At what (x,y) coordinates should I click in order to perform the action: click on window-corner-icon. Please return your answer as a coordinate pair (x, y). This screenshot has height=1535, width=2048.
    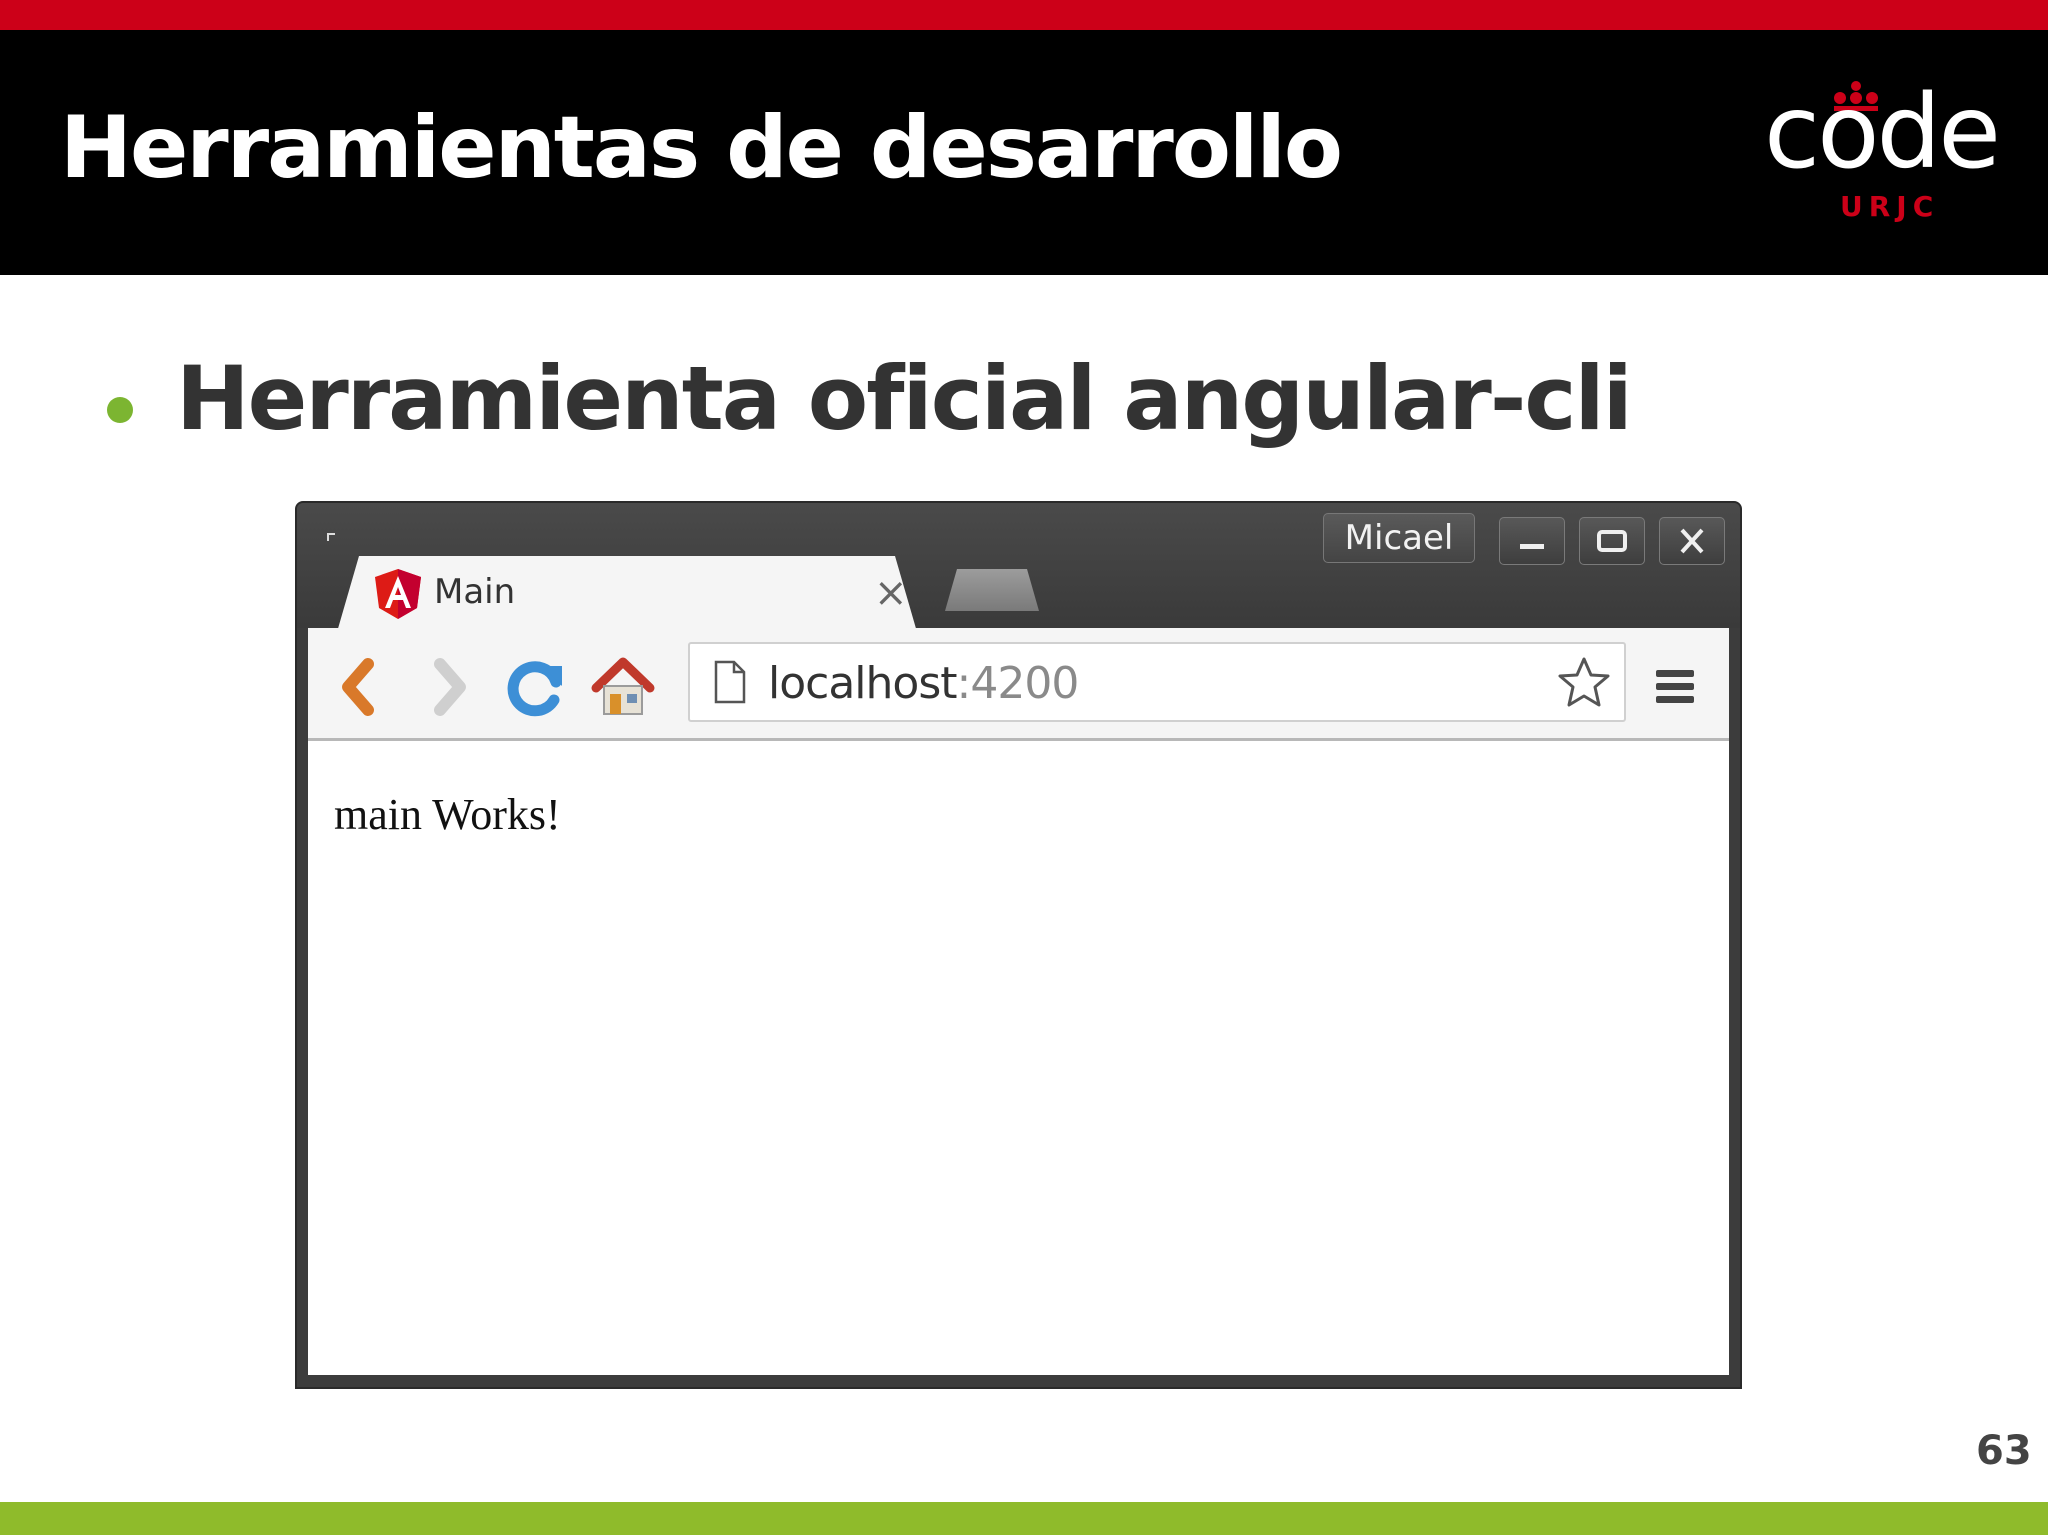
    Looking at the image, I should click on (331, 537).